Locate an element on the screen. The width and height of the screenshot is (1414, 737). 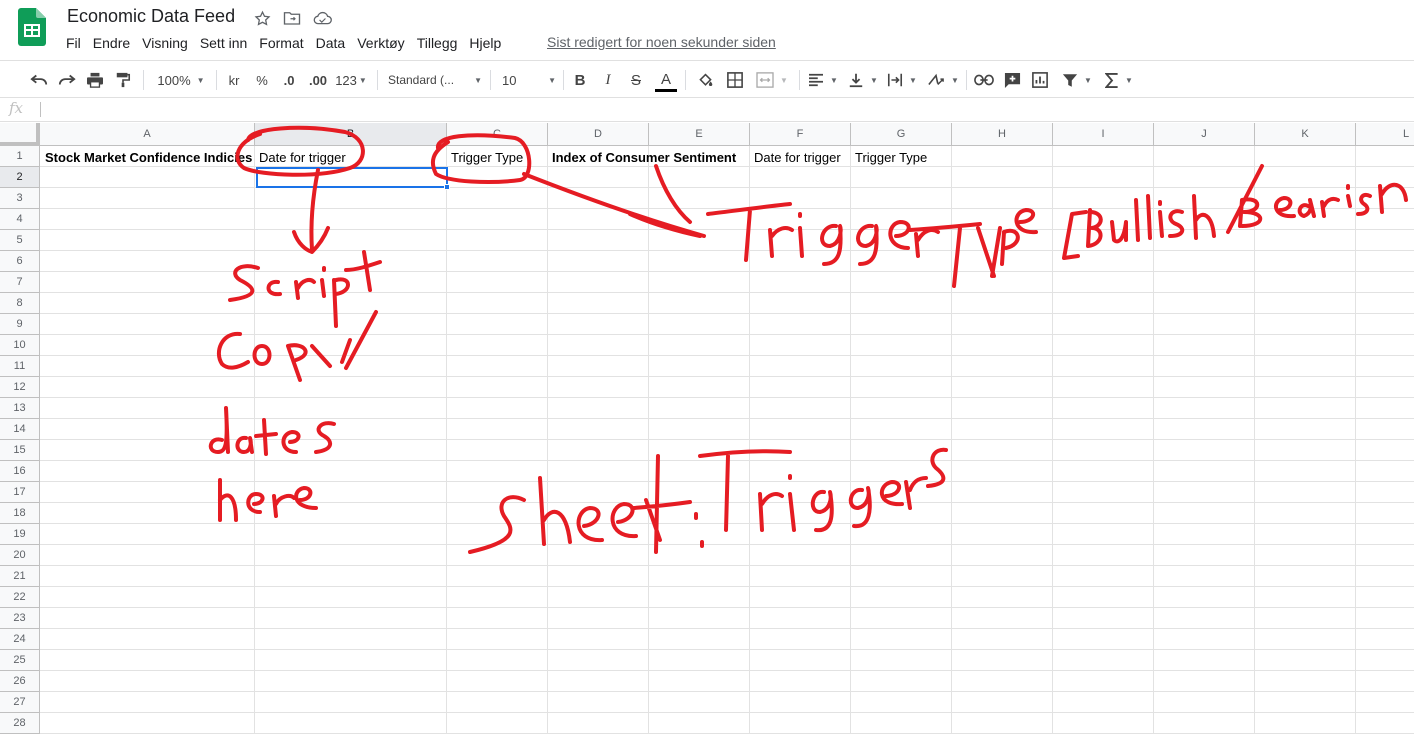
row-header-18: 18 is located at coordinates (20, 513).